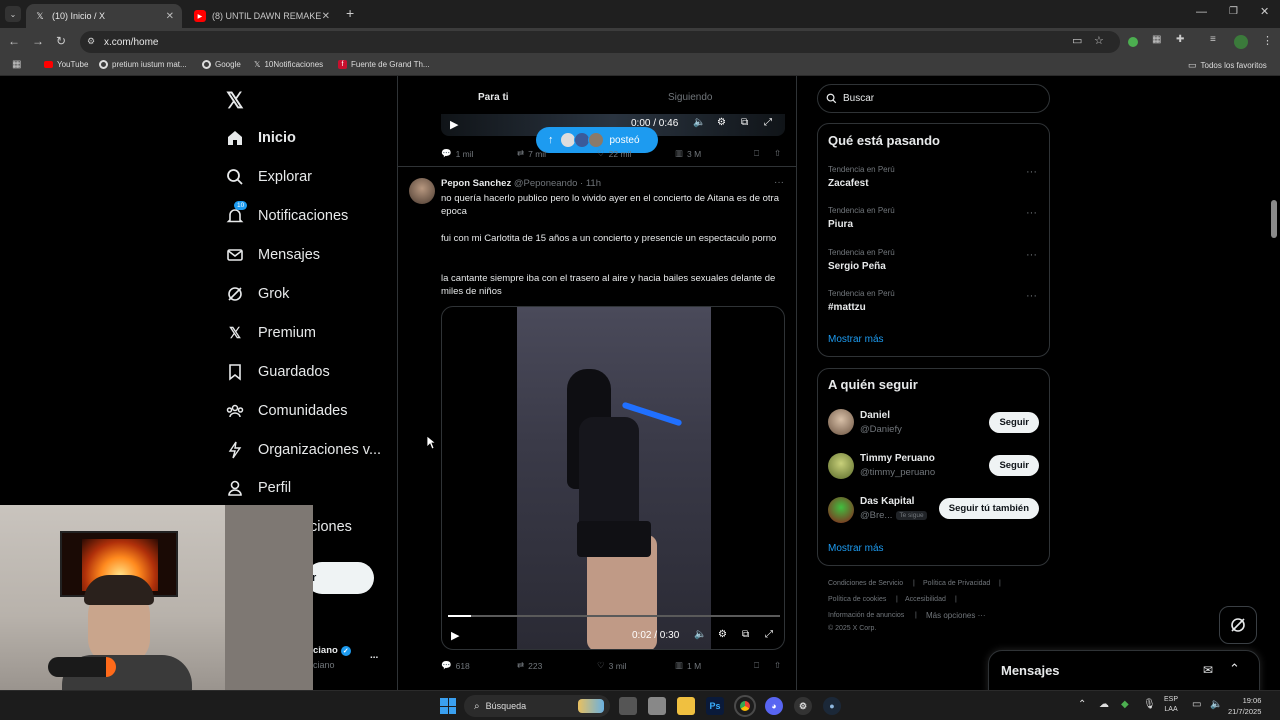 This screenshot has width=1280, height=720. I want to click on tweet-video: ▶ 0:02 / 0:30 🔈 ⚙ ⧉ ⤢, so click(613, 478).